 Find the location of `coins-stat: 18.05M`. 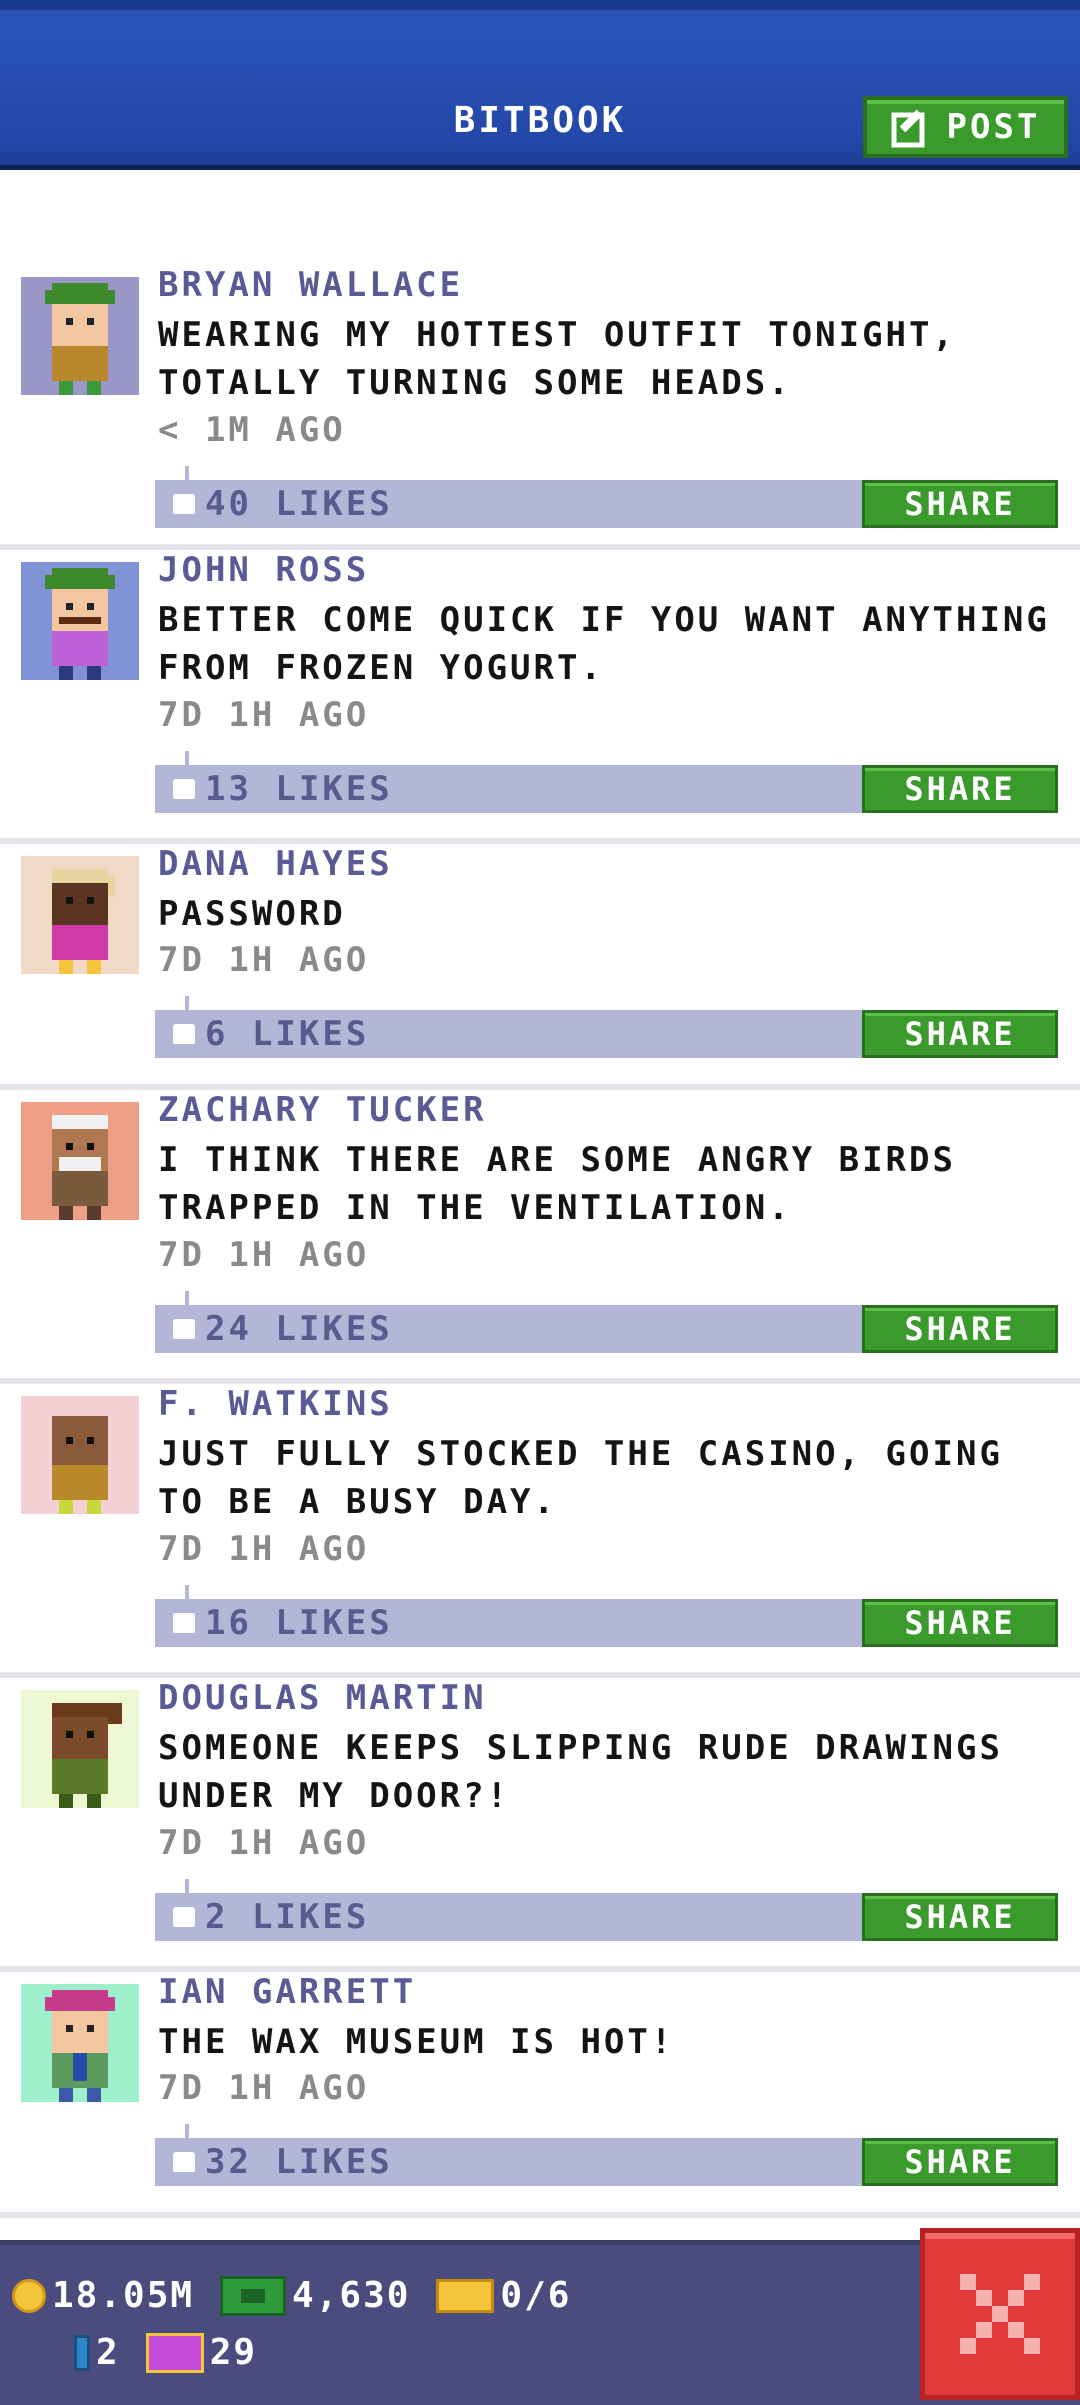

coins-stat: 18.05M is located at coordinates (103, 2295).